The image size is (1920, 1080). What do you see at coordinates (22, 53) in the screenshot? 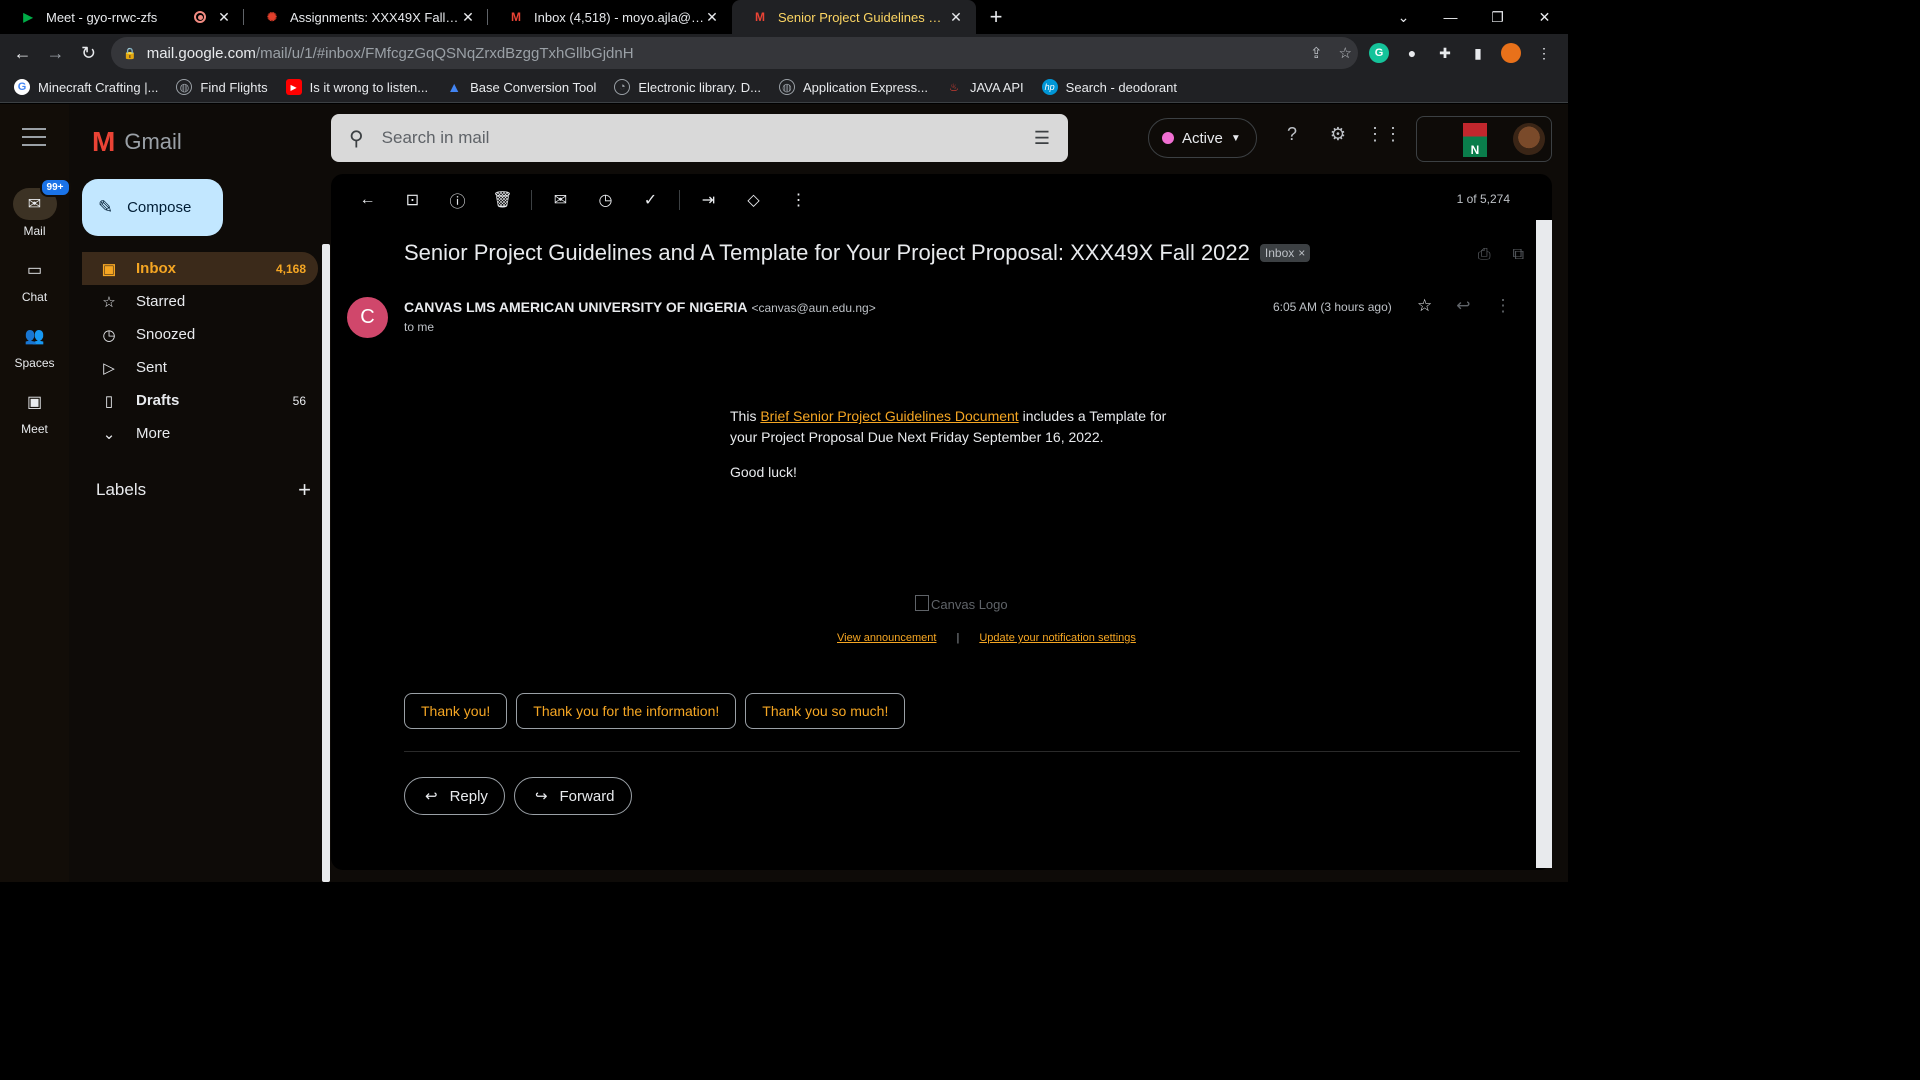
I see `back-icon: ←` at bounding box center [22, 53].